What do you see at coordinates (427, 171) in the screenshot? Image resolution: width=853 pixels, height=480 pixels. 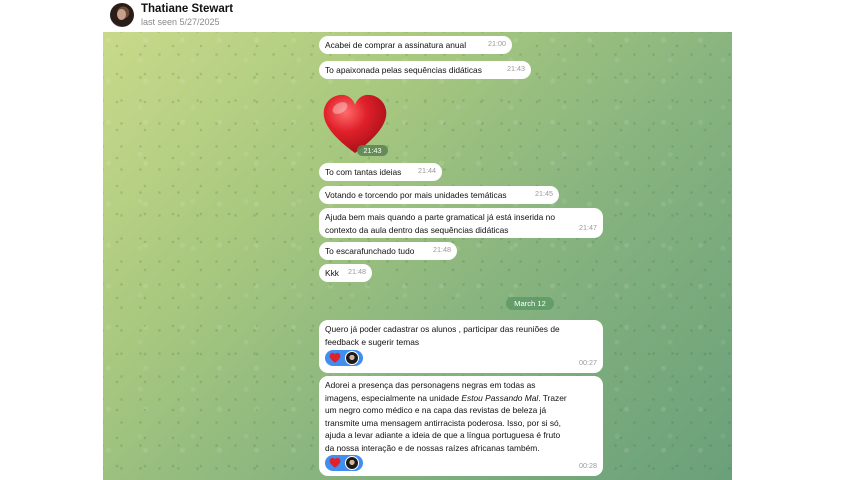 I see `message-time: 21:44` at bounding box center [427, 171].